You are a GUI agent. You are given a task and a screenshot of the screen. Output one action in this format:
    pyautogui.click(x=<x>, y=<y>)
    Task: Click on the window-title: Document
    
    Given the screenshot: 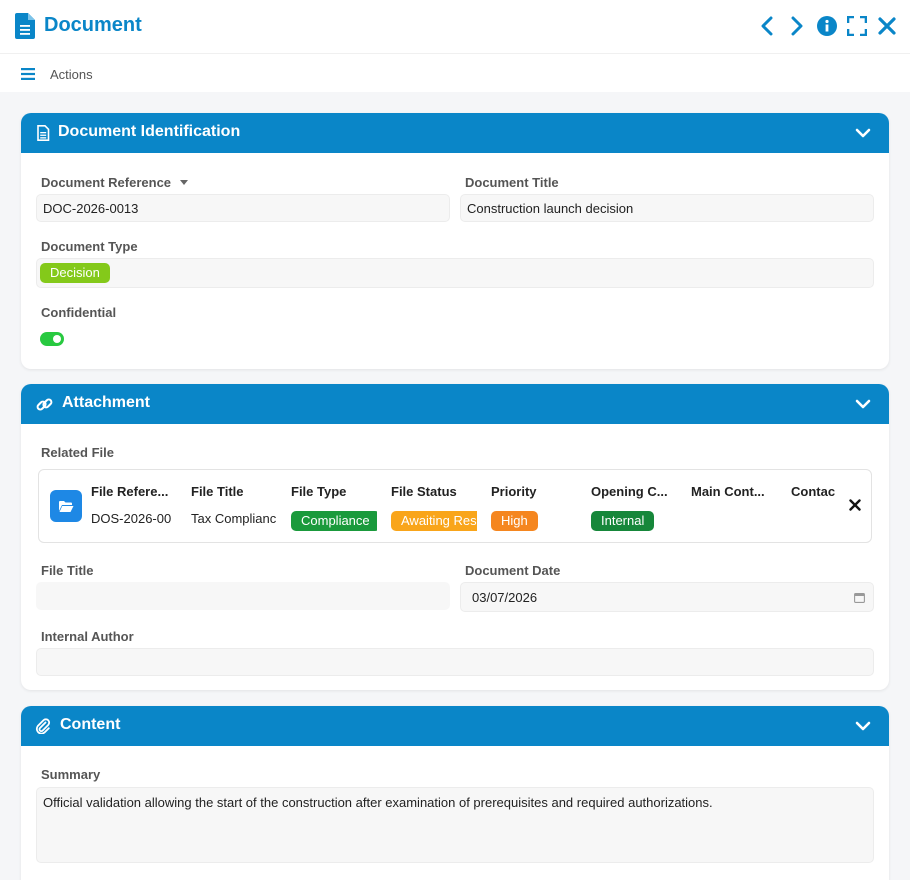 What is the action you would take?
    pyautogui.click(x=93, y=25)
    